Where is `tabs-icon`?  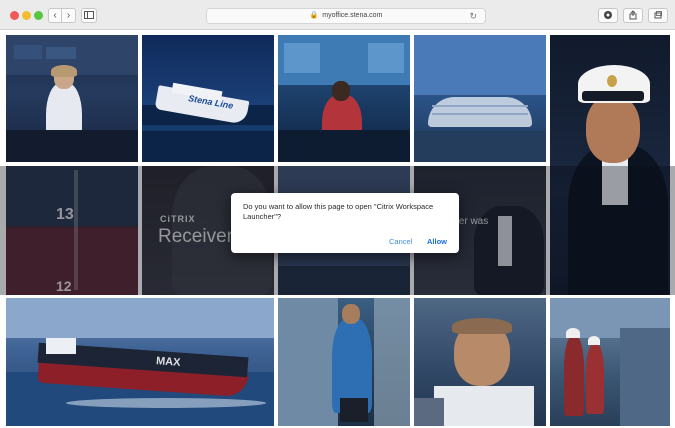 tabs-icon is located at coordinates (658, 15).